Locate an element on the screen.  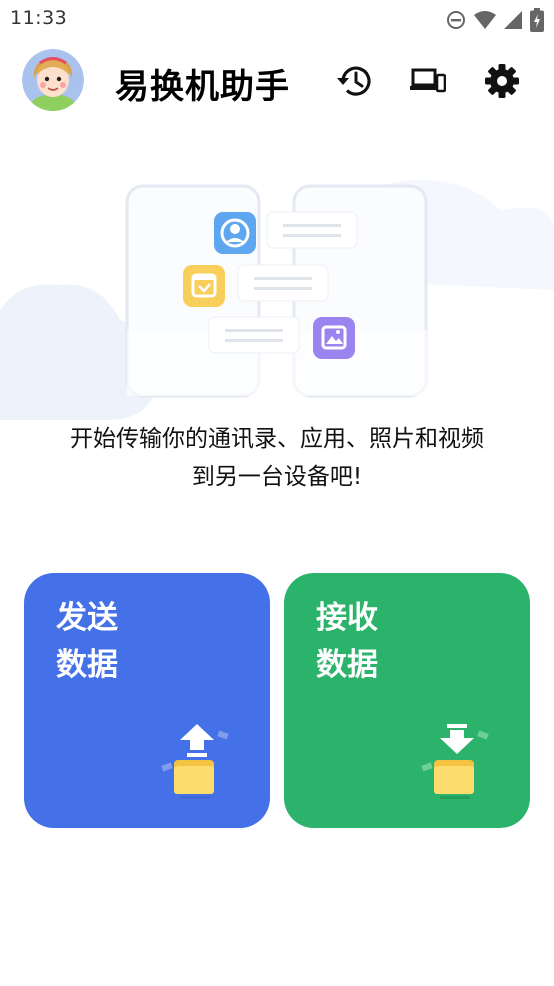
photo-icon is located at coordinates (334, 338).